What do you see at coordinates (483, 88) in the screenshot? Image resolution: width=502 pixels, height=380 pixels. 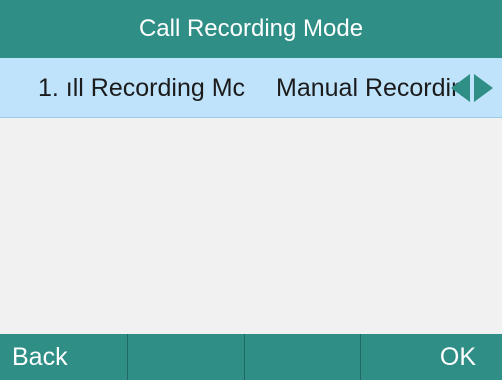 I see `right-arrow-icon` at bounding box center [483, 88].